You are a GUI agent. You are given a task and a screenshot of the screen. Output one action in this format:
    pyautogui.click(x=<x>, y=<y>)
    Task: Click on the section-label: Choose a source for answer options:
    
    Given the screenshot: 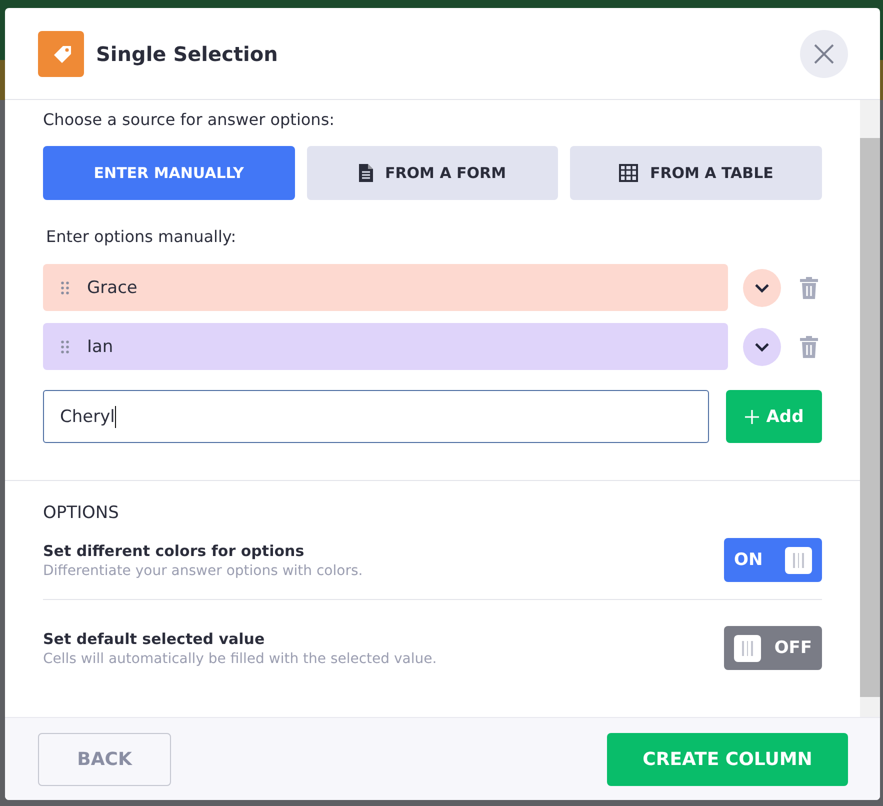 What is the action you would take?
    pyautogui.click(x=189, y=120)
    